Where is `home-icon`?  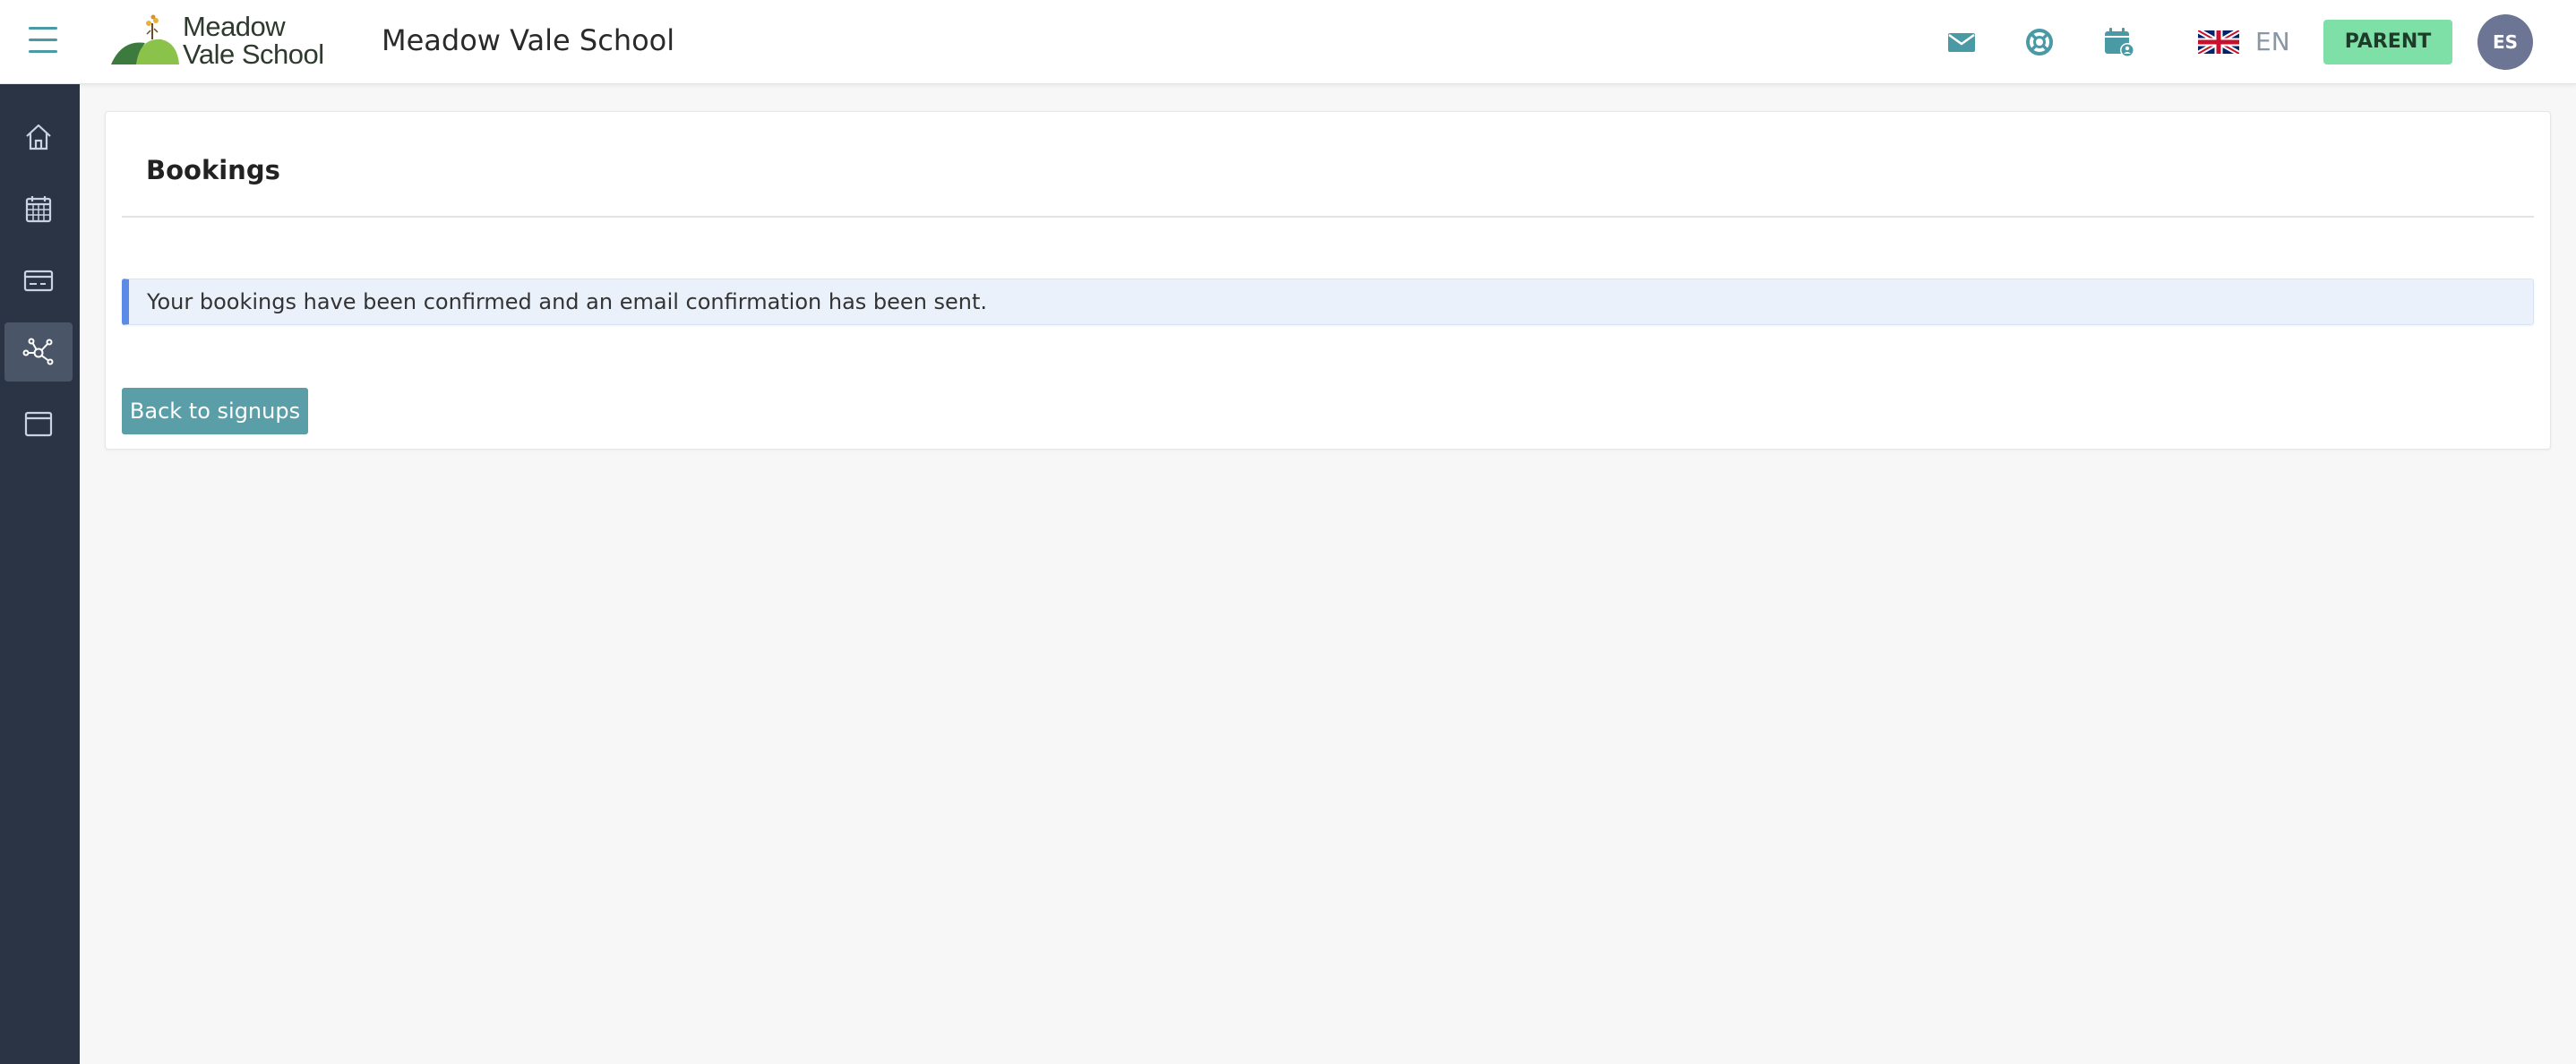 home-icon is located at coordinates (38, 137).